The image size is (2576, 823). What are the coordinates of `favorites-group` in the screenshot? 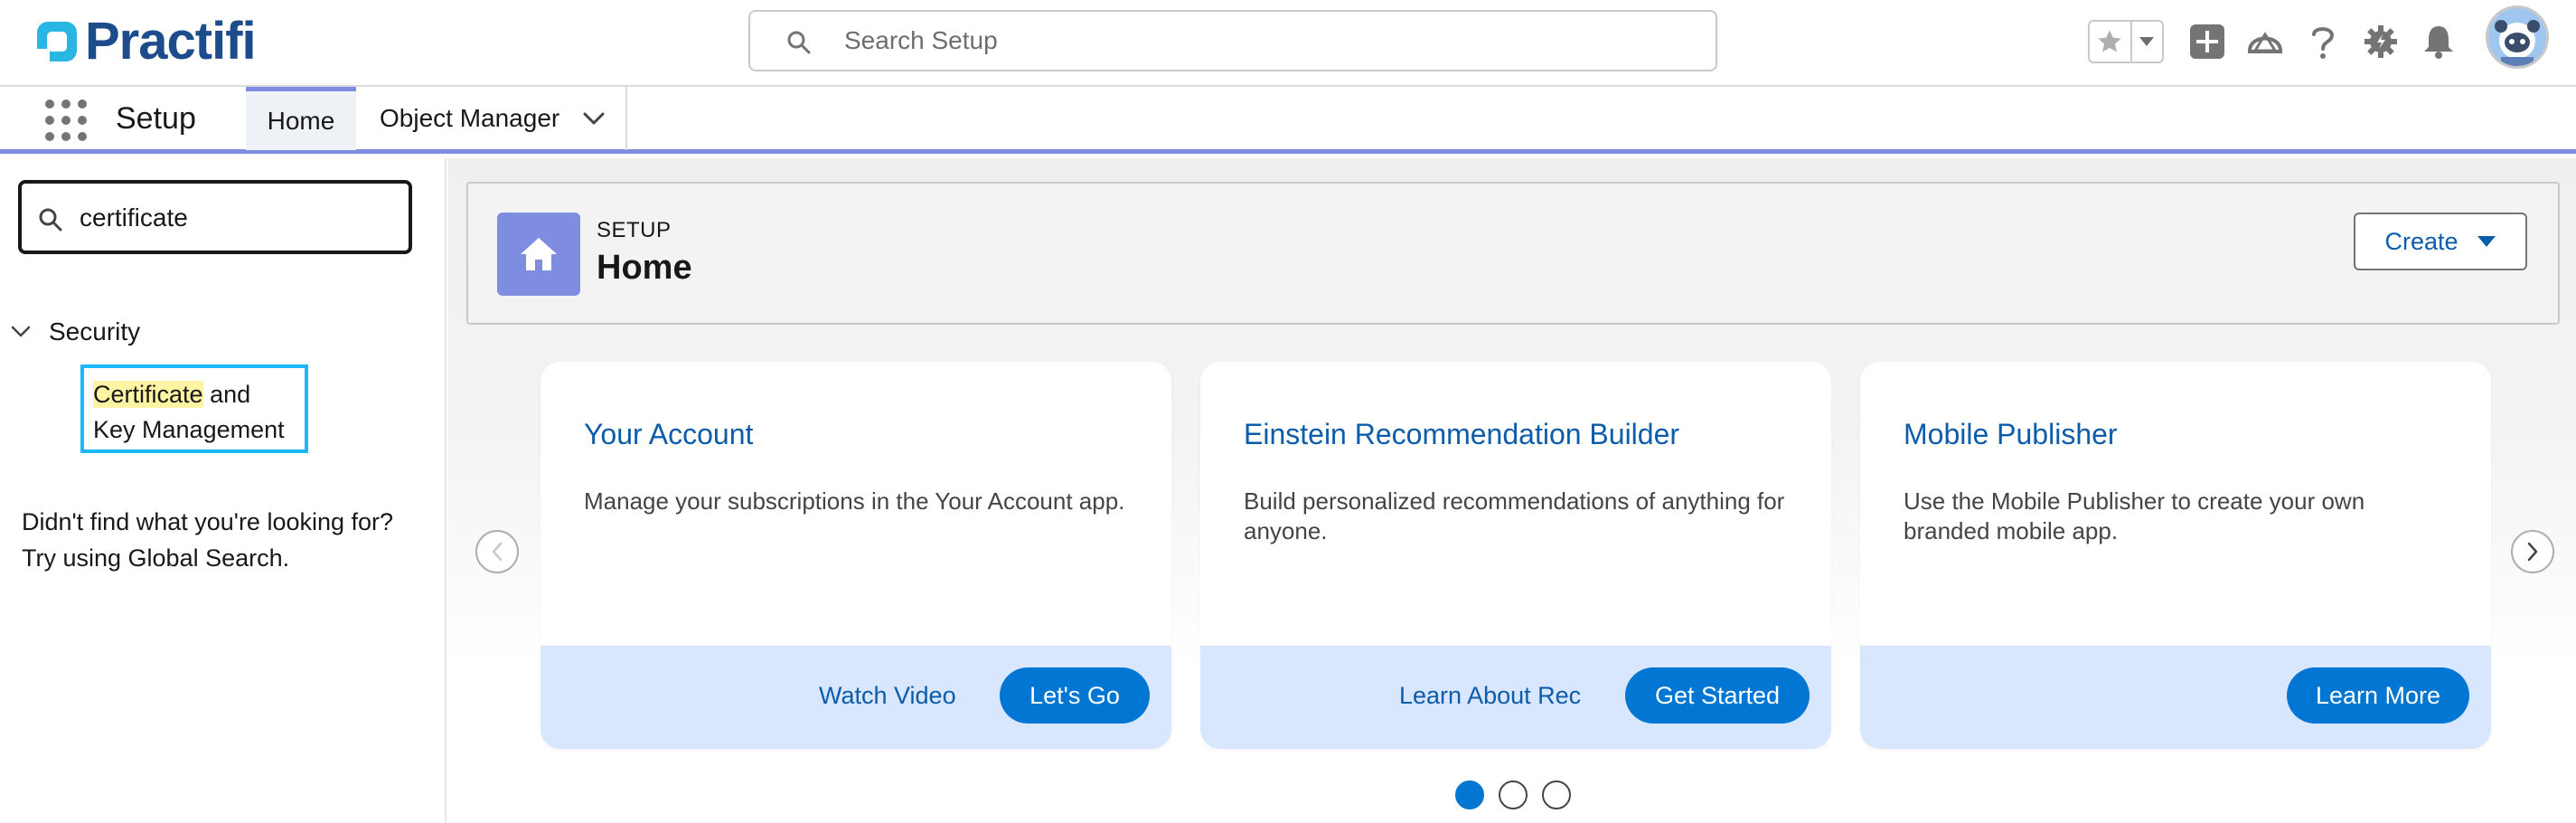 It's located at (2126, 41).